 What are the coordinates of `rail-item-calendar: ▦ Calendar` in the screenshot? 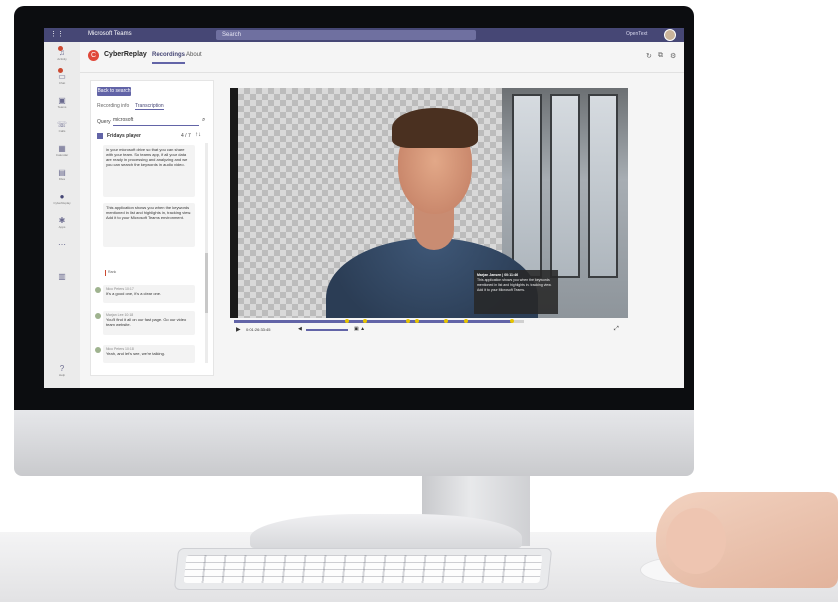 It's located at (62, 154).